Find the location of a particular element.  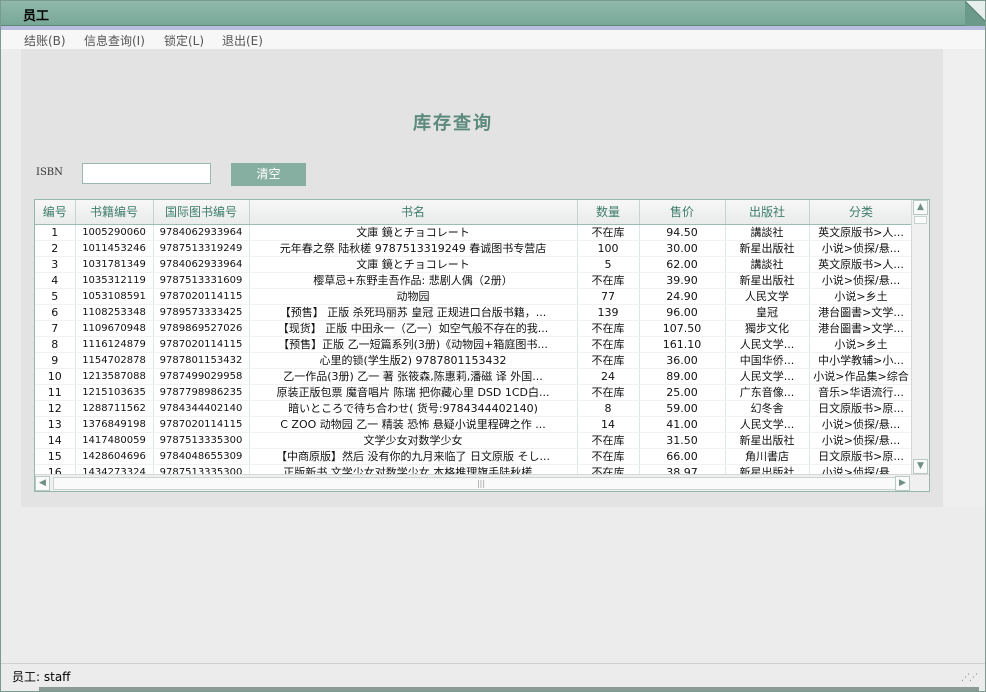

scroll-down-icon: ▼ is located at coordinates (920, 466).